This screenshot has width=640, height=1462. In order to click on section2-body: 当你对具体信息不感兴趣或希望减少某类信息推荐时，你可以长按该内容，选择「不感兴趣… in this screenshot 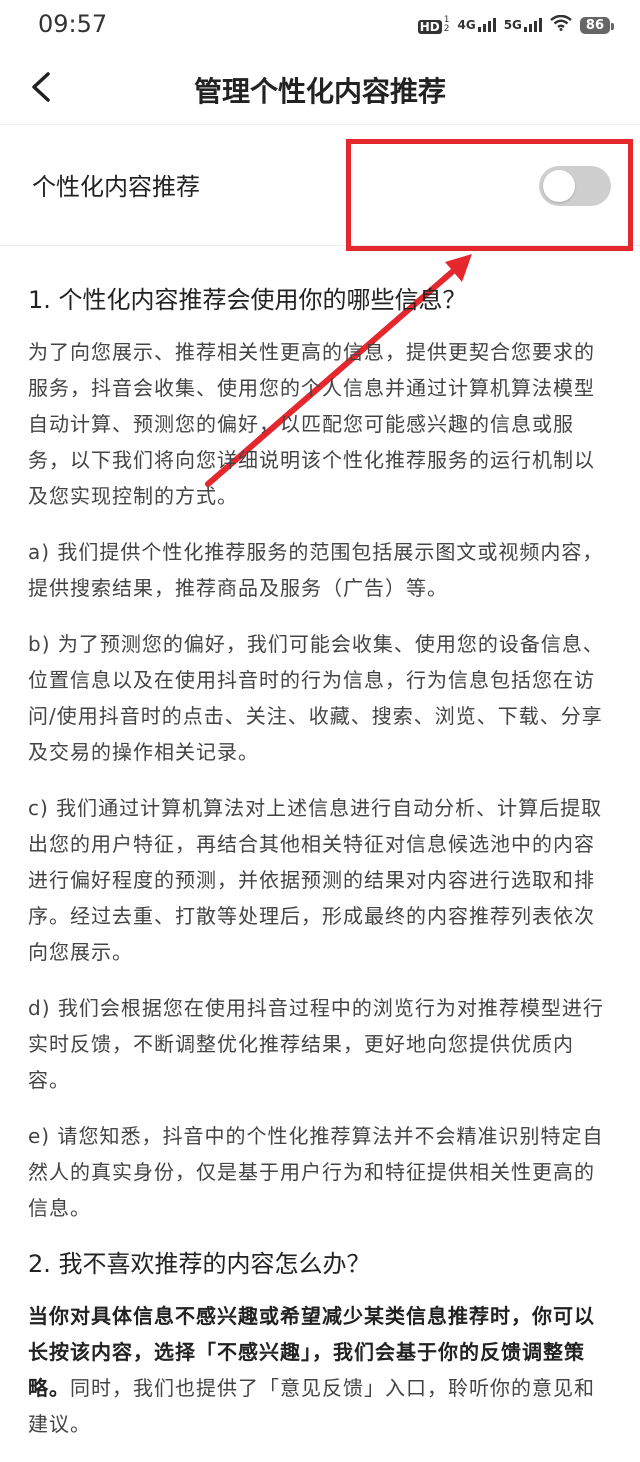, I will do `click(320, 1370)`.